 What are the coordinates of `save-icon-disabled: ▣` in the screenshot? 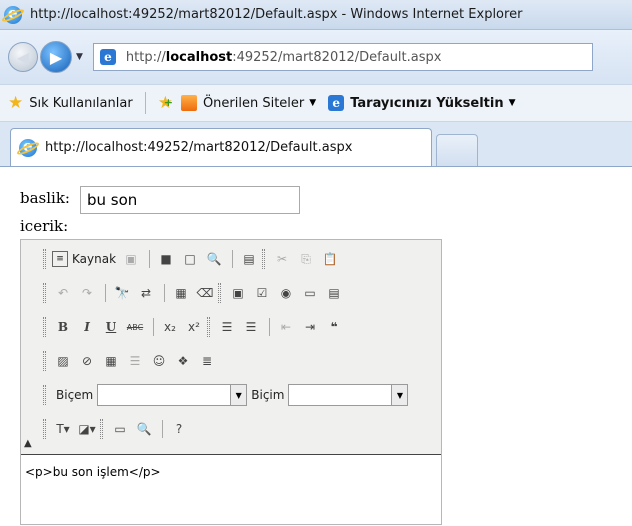 It's located at (131, 259).